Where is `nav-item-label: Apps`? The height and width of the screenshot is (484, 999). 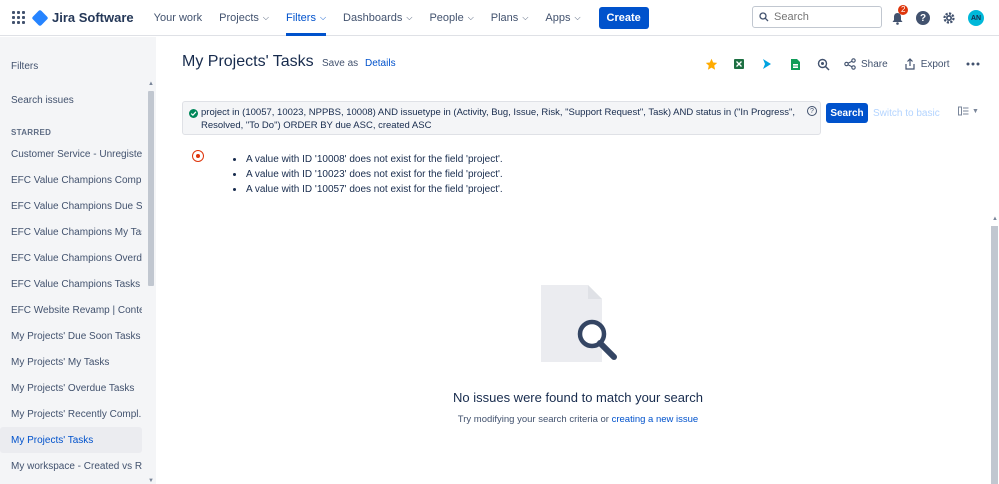
nav-item-label: Apps is located at coordinates (558, 17).